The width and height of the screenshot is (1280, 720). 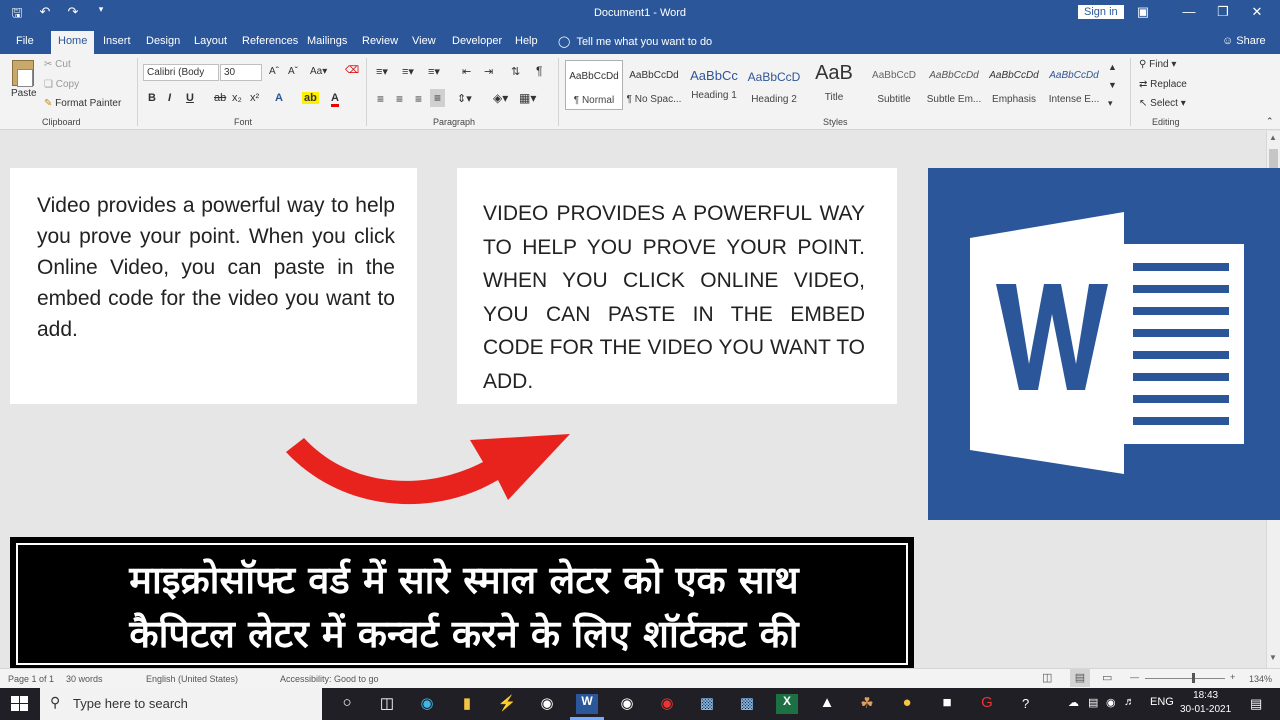 What do you see at coordinates (181, 704) in the screenshot?
I see `taskbar-search-box: ⚲ Type here to search` at bounding box center [181, 704].